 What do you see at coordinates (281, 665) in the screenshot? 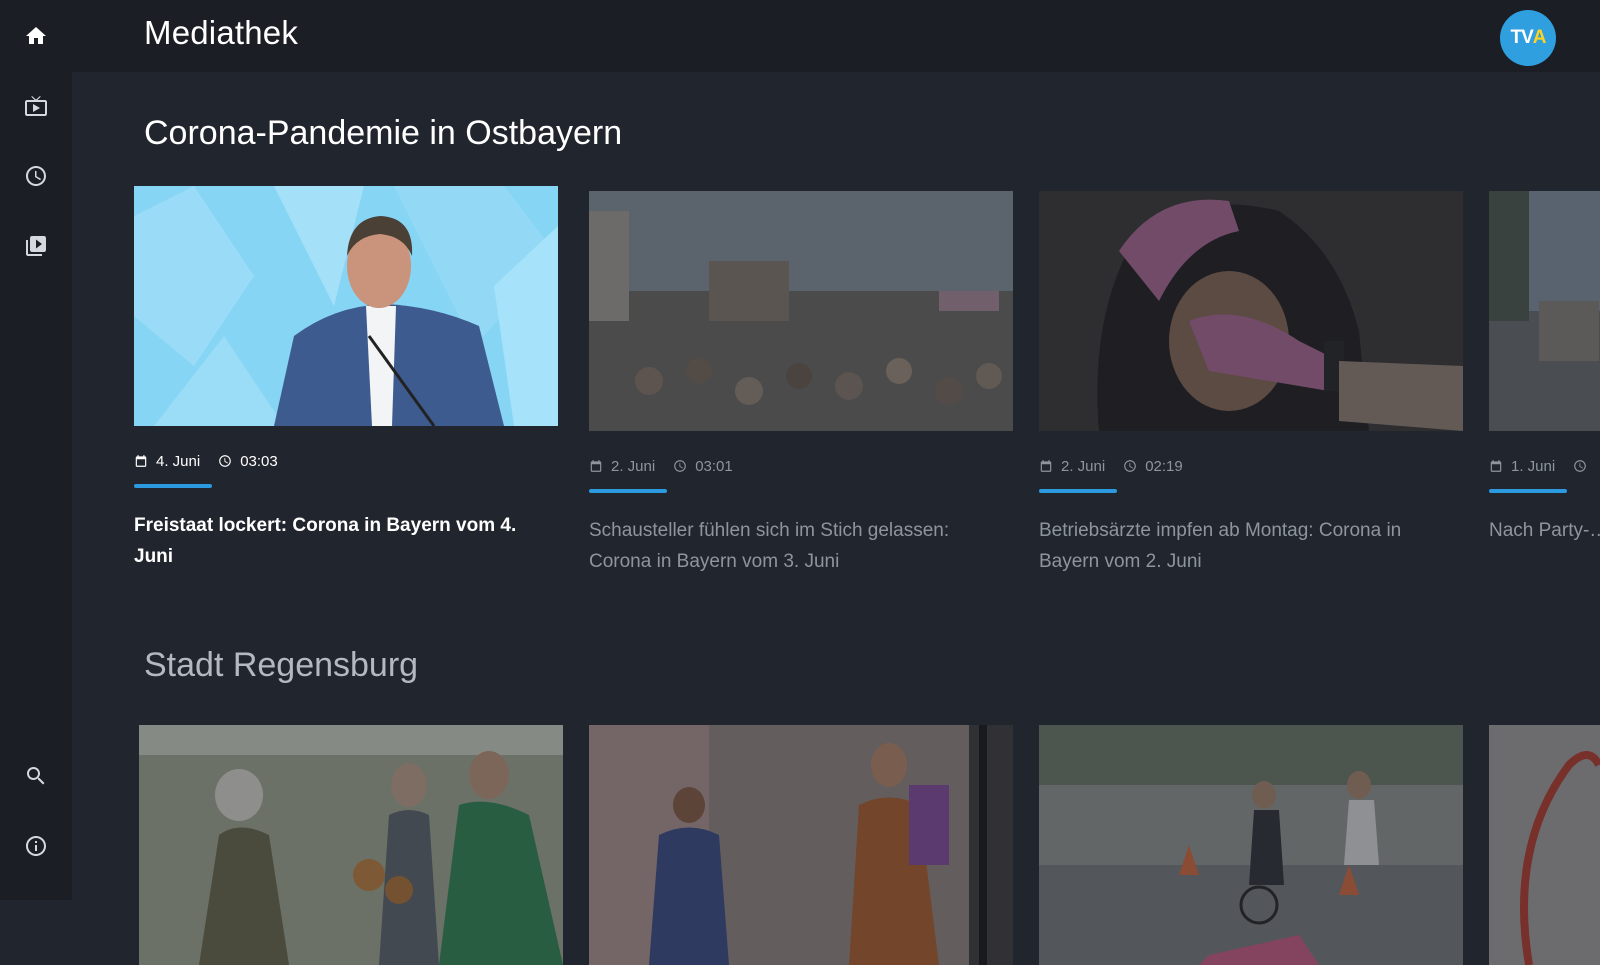
I see `section-title: Stadt Regensburg` at bounding box center [281, 665].